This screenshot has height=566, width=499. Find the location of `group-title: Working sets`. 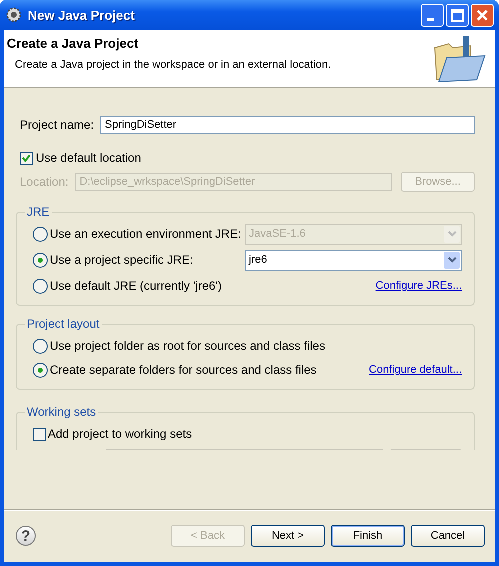

group-title: Working sets is located at coordinates (61, 412).